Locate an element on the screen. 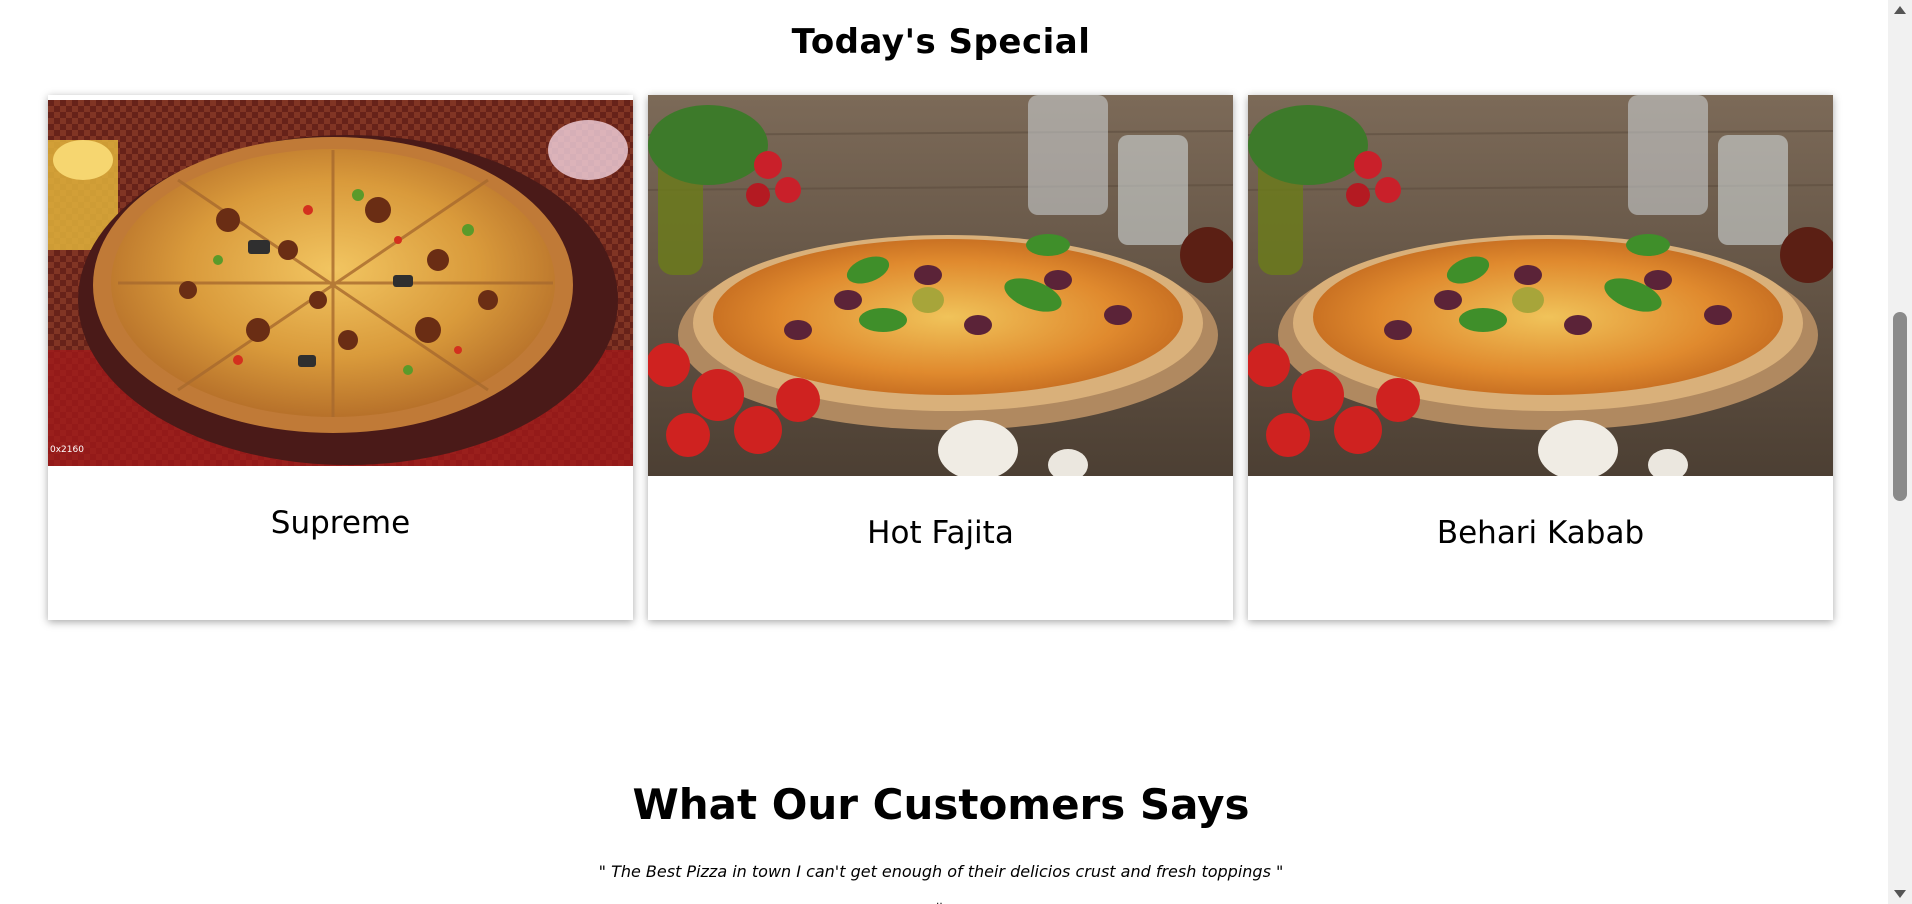  supreme-pizza-image: 0x2160 is located at coordinates (340, 283).